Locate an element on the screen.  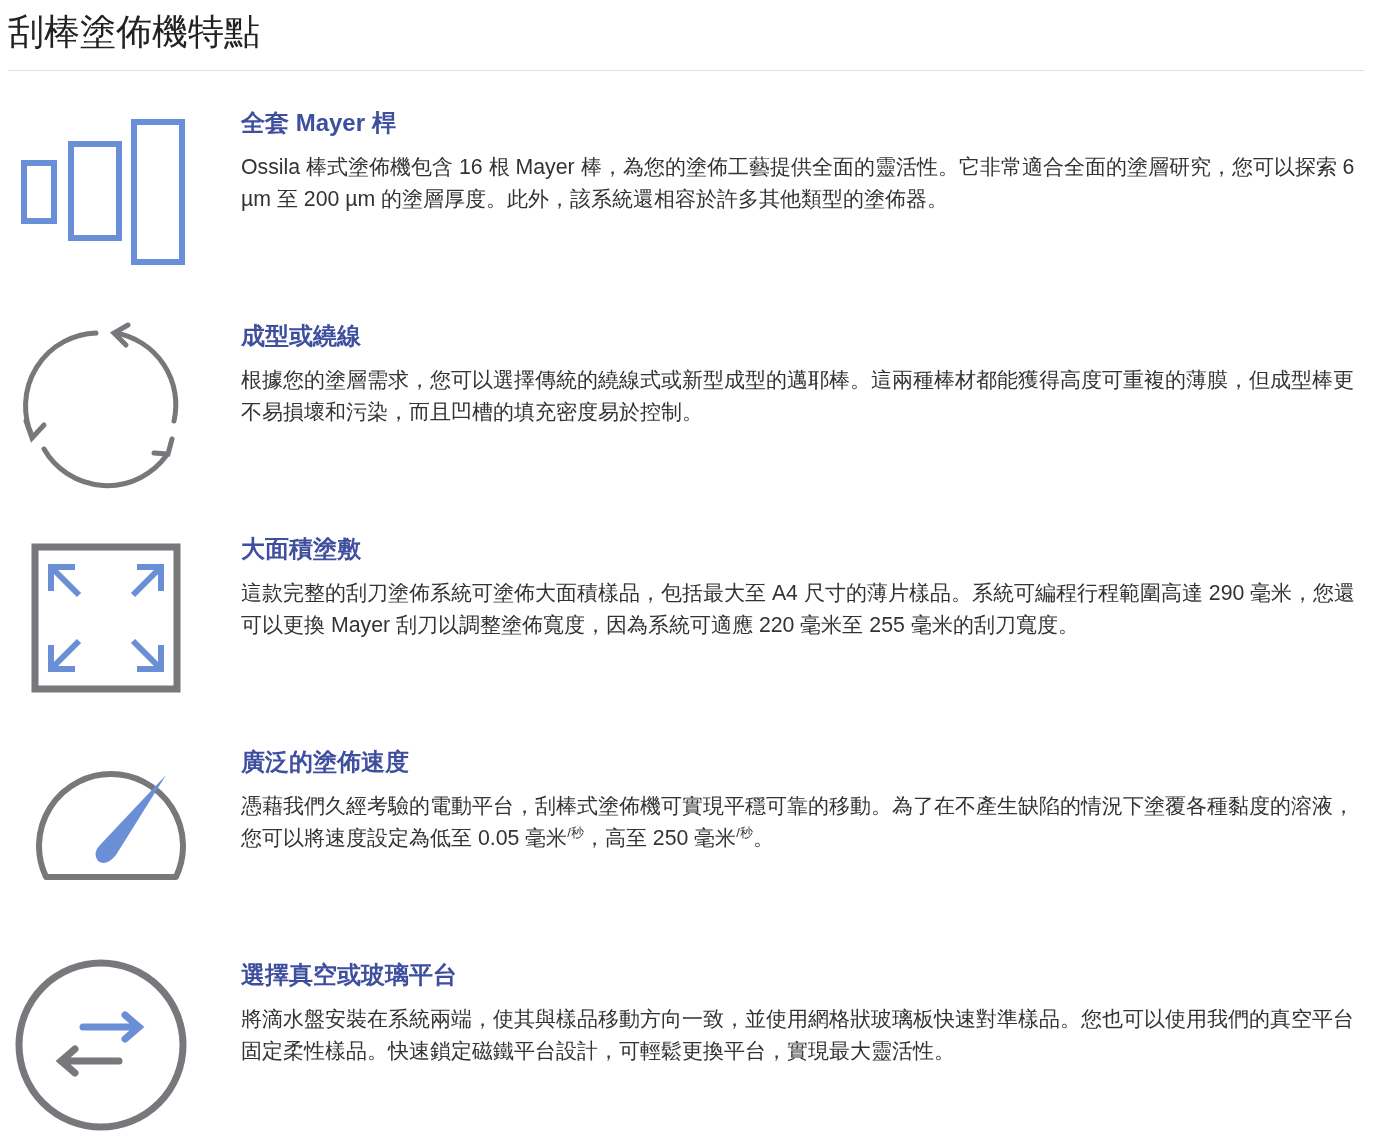
feature-description: 憑藉我們久經考驗的電動平台，刮棒式塗佈機可實現平穩可靠的移動。為了在不產生缺陷的情況下塗覆各種黏度的溶液，您可以將速度設定為低至 0.05 毫米$^{/秒}$，高至 250 毫米$^{/秒}$。 is located at coordinates (798, 822).